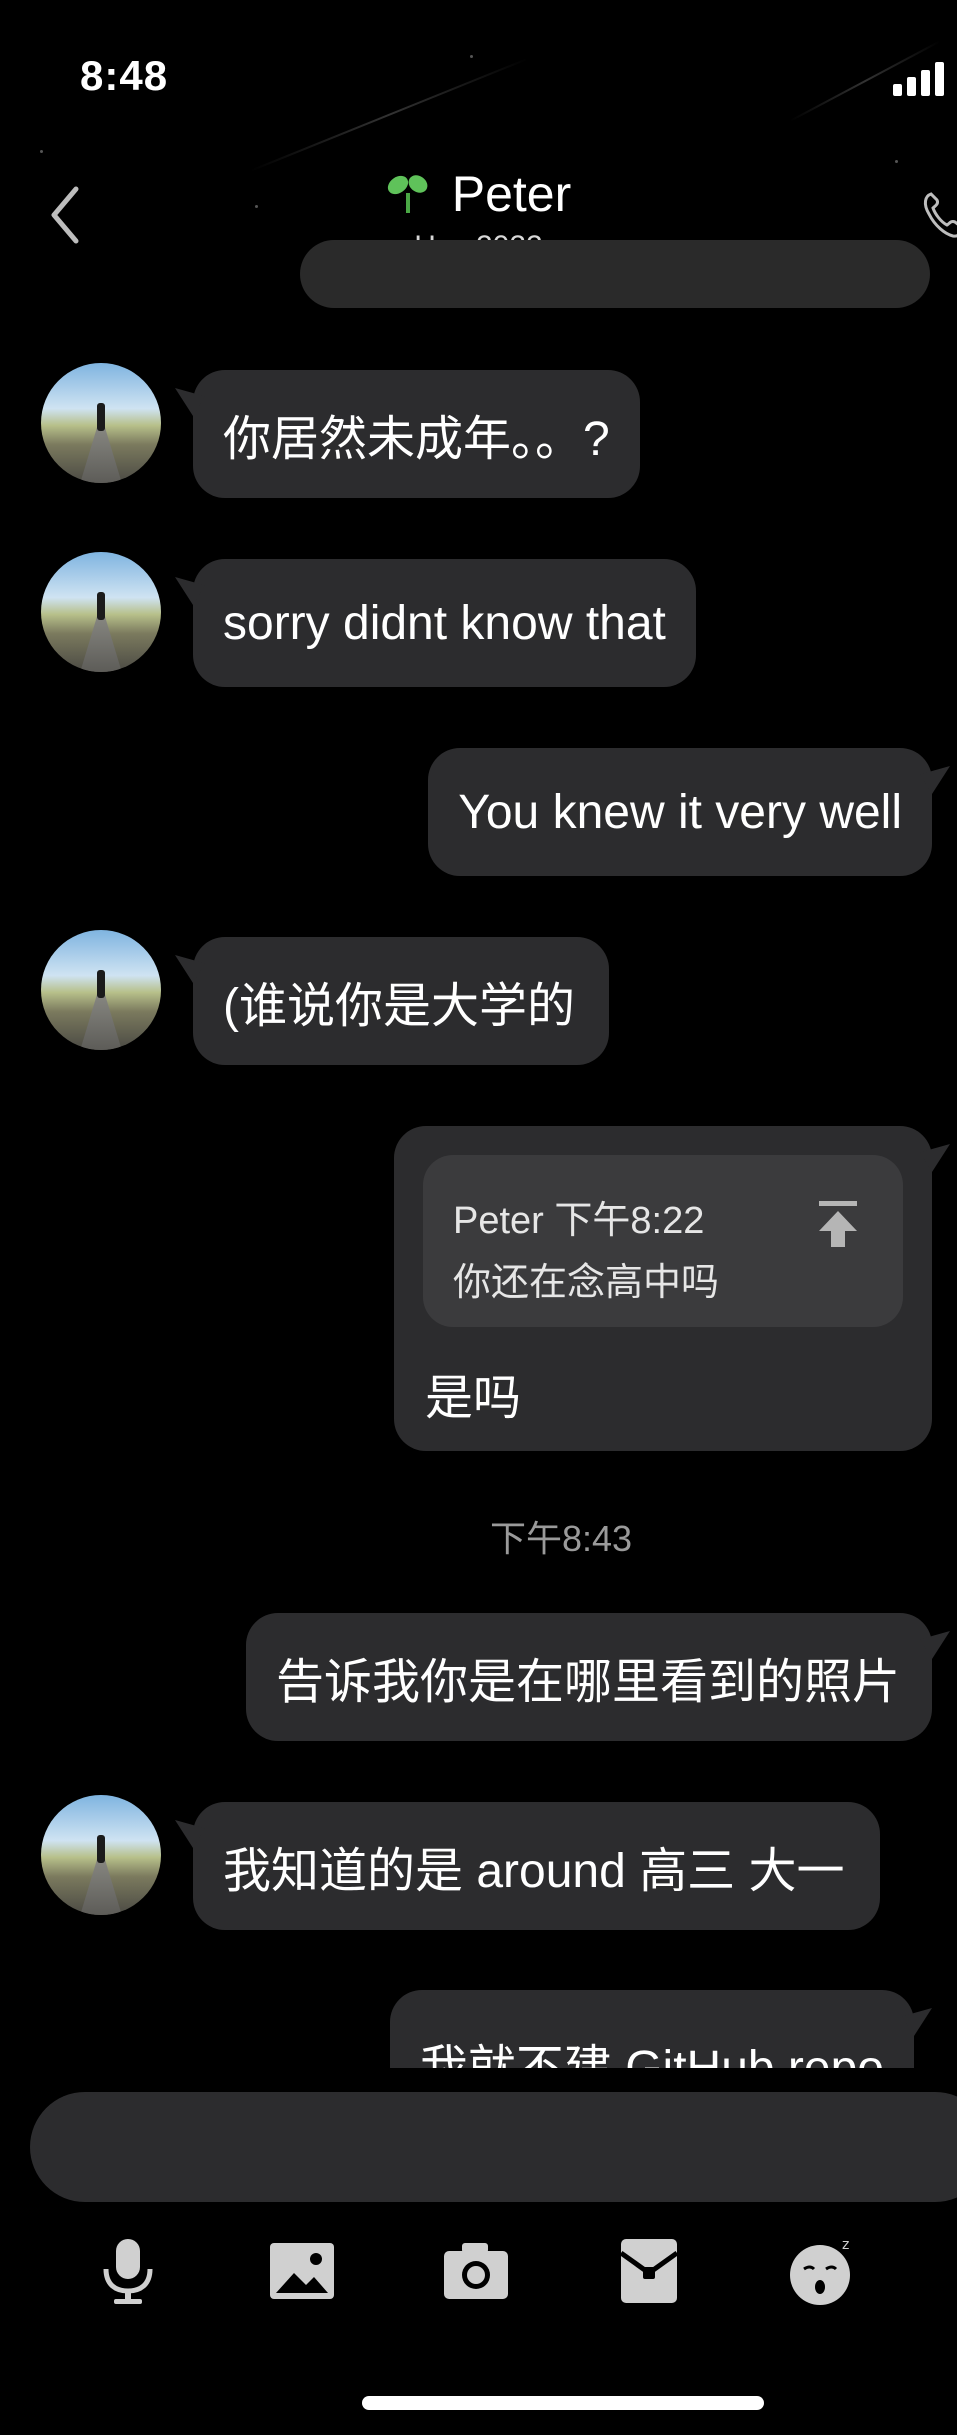  Describe the element at coordinates (649, 2271) in the screenshot. I see `red-packet-icon` at that location.